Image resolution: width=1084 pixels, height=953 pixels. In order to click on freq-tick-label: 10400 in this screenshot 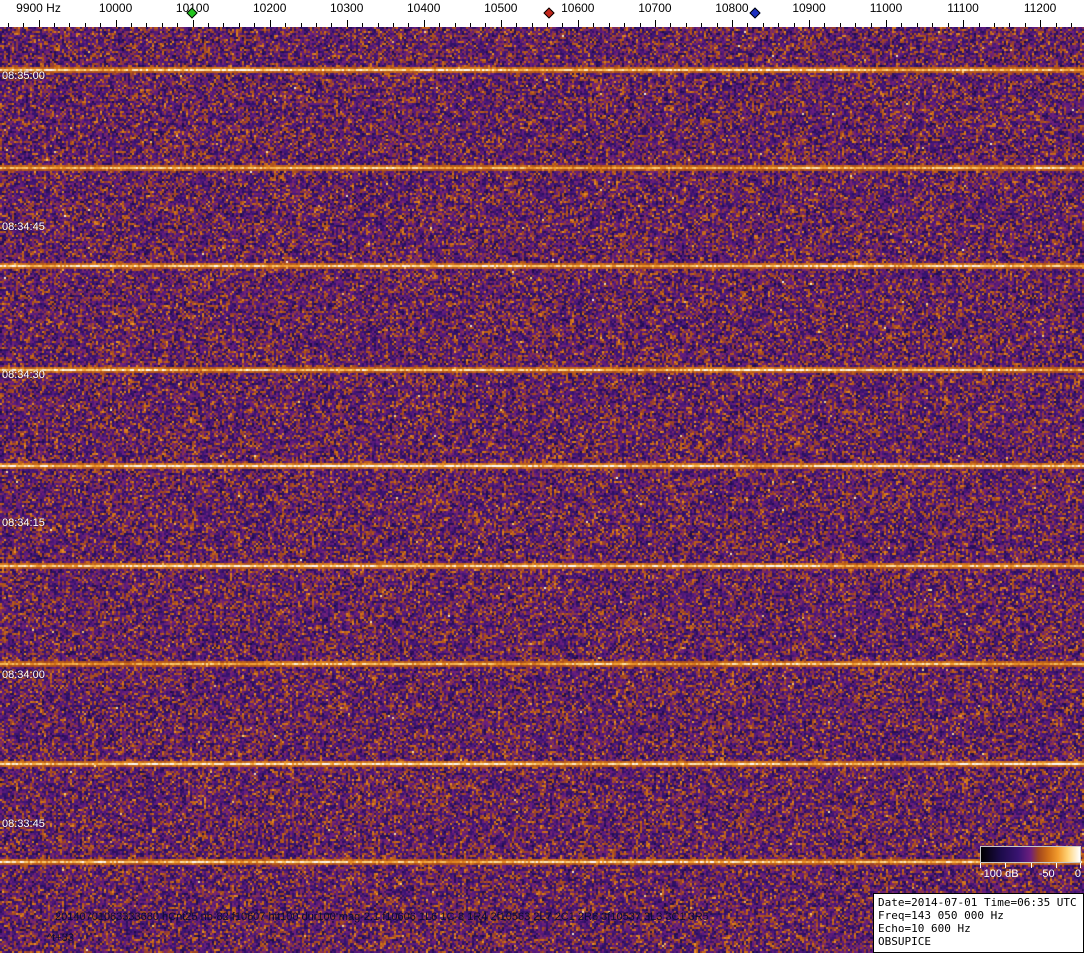, I will do `click(424, 8)`.